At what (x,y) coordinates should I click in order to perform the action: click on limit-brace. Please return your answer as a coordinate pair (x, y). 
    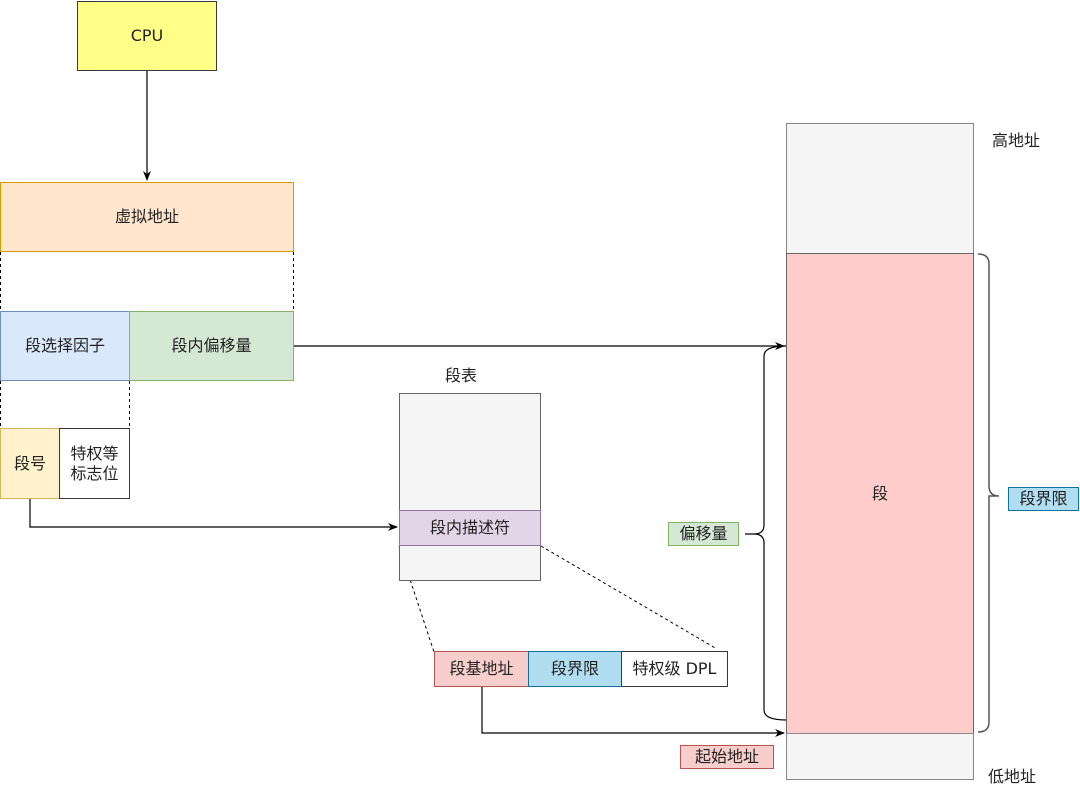
    Looking at the image, I should click on (988, 493).